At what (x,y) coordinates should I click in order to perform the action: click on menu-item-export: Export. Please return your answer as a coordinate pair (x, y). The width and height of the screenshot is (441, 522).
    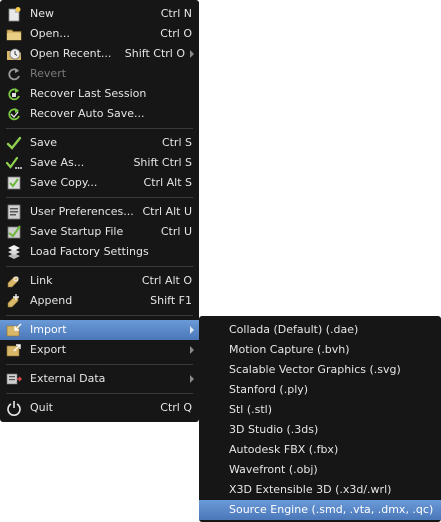
    Looking at the image, I should click on (99, 350).